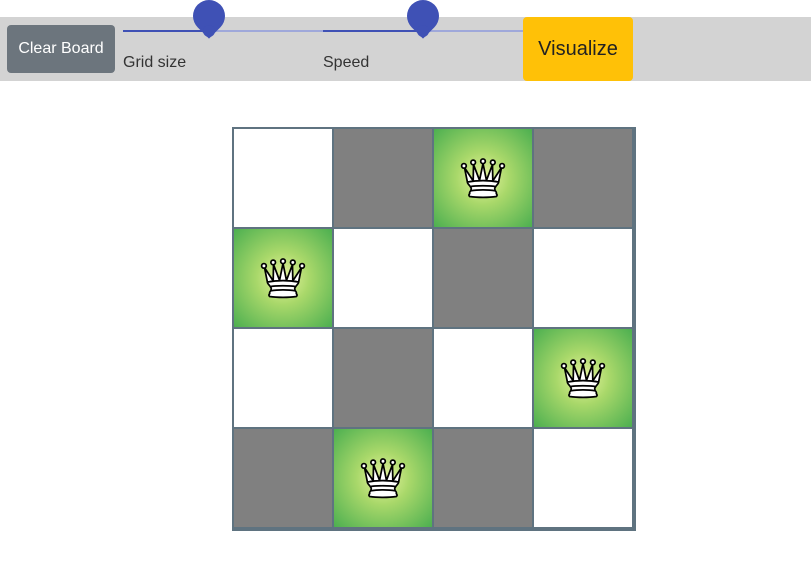 This screenshot has width=811, height=563. What do you see at coordinates (283, 478) in the screenshot?
I see `board-cell-r3-c0` at bounding box center [283, 478].